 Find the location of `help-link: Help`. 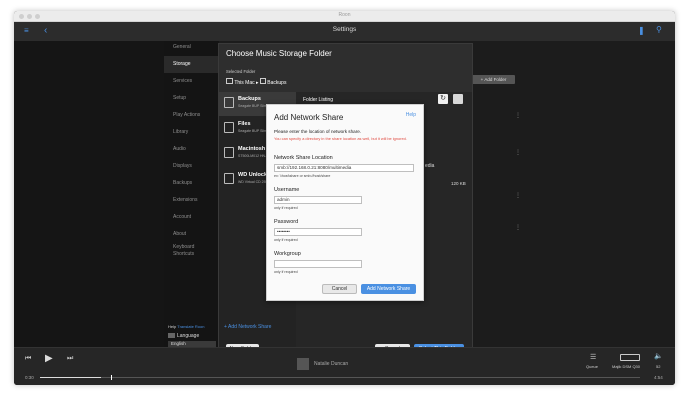

help-link: Help is located at coordinates (172, 326).